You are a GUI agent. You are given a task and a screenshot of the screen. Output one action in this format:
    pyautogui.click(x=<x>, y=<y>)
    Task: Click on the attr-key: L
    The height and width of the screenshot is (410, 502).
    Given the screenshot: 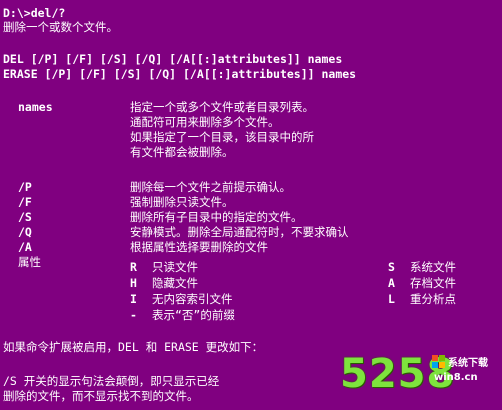 What is the action you would take?
    pyautogui.click(x=391, y=299)
    